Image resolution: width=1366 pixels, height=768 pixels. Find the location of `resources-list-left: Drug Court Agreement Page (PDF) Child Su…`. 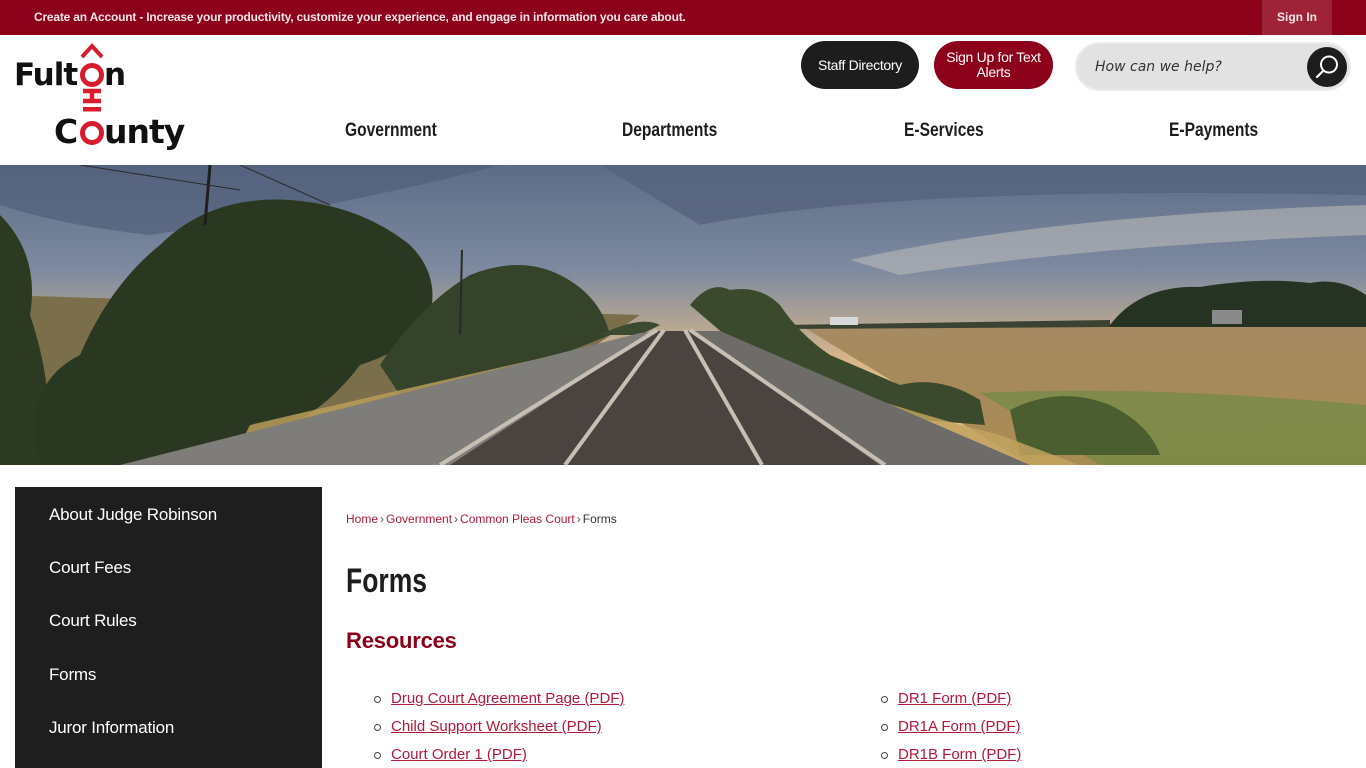

resources-list-left: Drug Court Agreement Page (PDF) Child Su… is located at coordinates (499, 729).